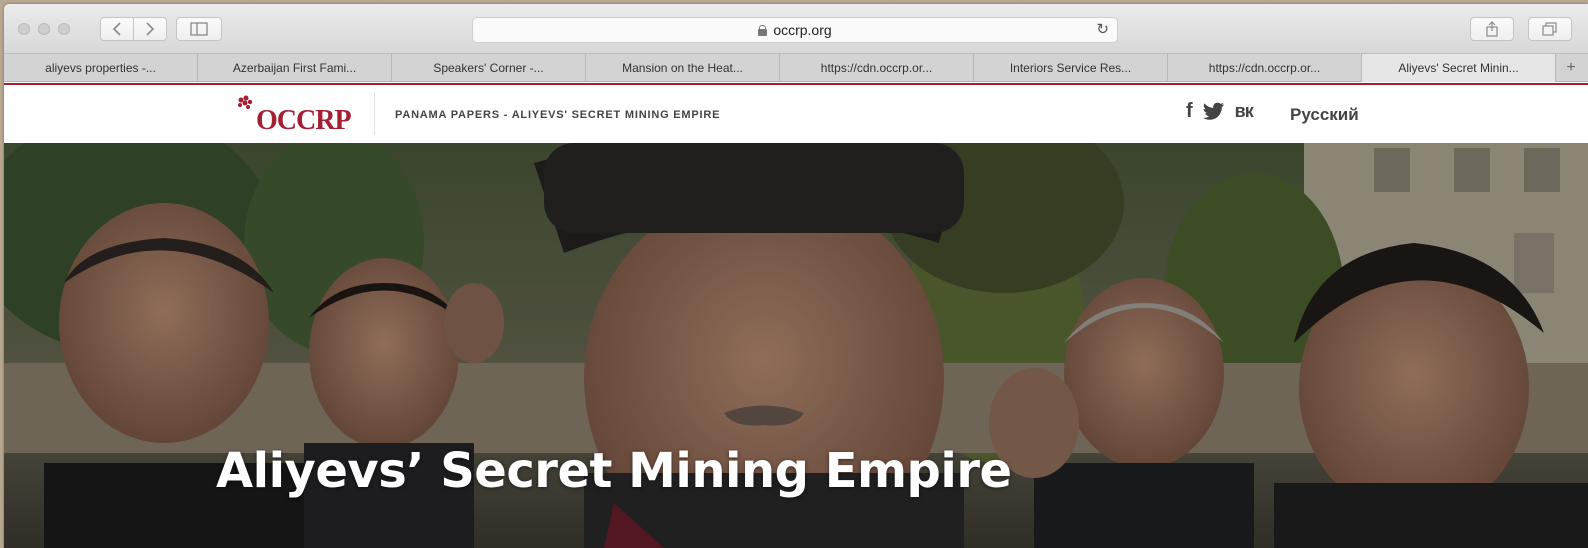  I want to click on zoom-window-button, so click(64, 29).